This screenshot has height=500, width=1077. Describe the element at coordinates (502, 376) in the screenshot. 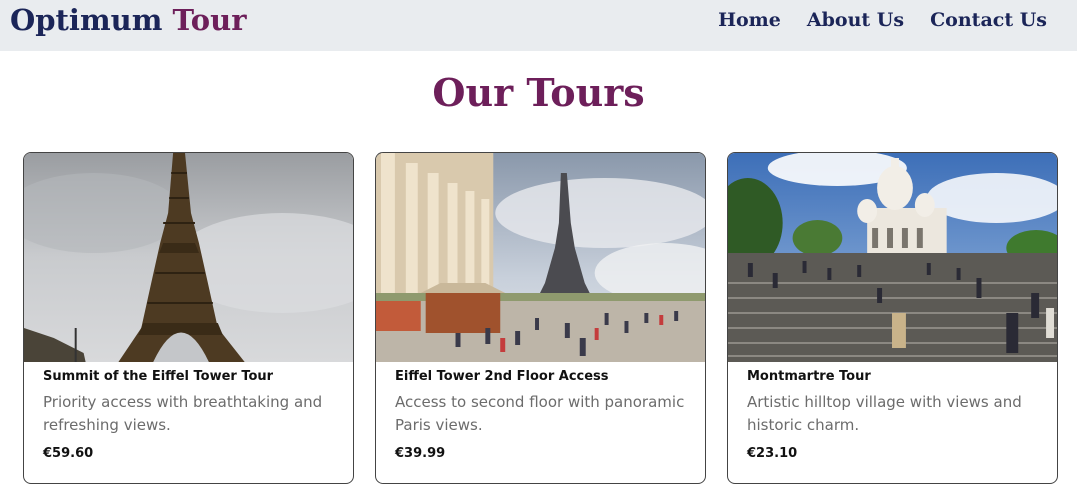

I see `tour-name: Eiffel Tower 2nd Floor Access` at that location.